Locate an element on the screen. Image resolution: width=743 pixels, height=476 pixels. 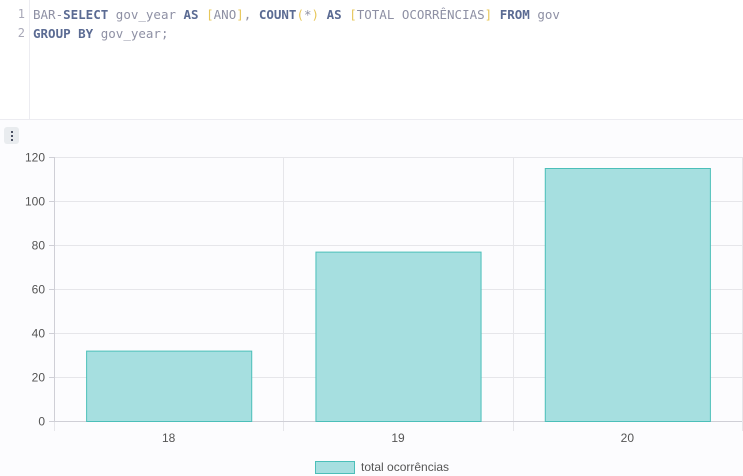
y-tick-label: 40 is located at coordinates (39, 334).